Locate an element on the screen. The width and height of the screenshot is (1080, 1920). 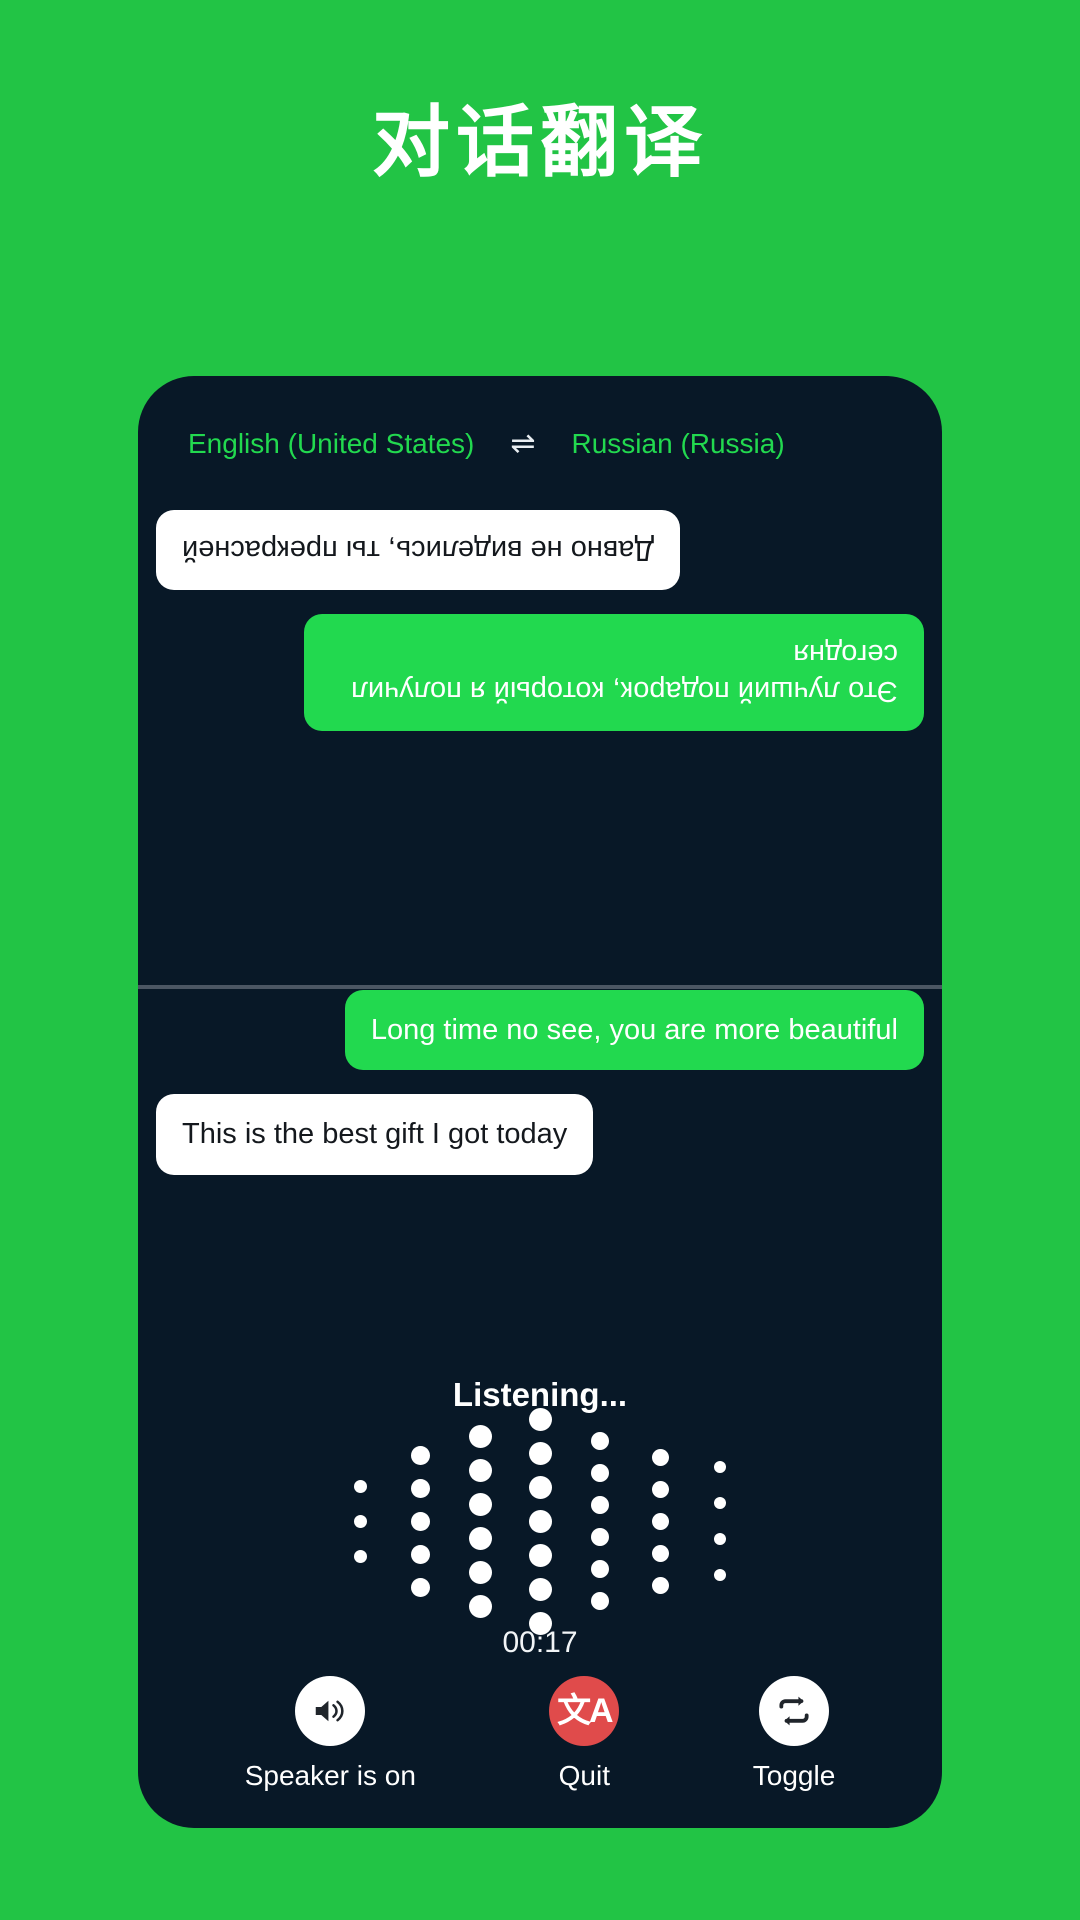
pane-divider is located at coordinates (540, 987).